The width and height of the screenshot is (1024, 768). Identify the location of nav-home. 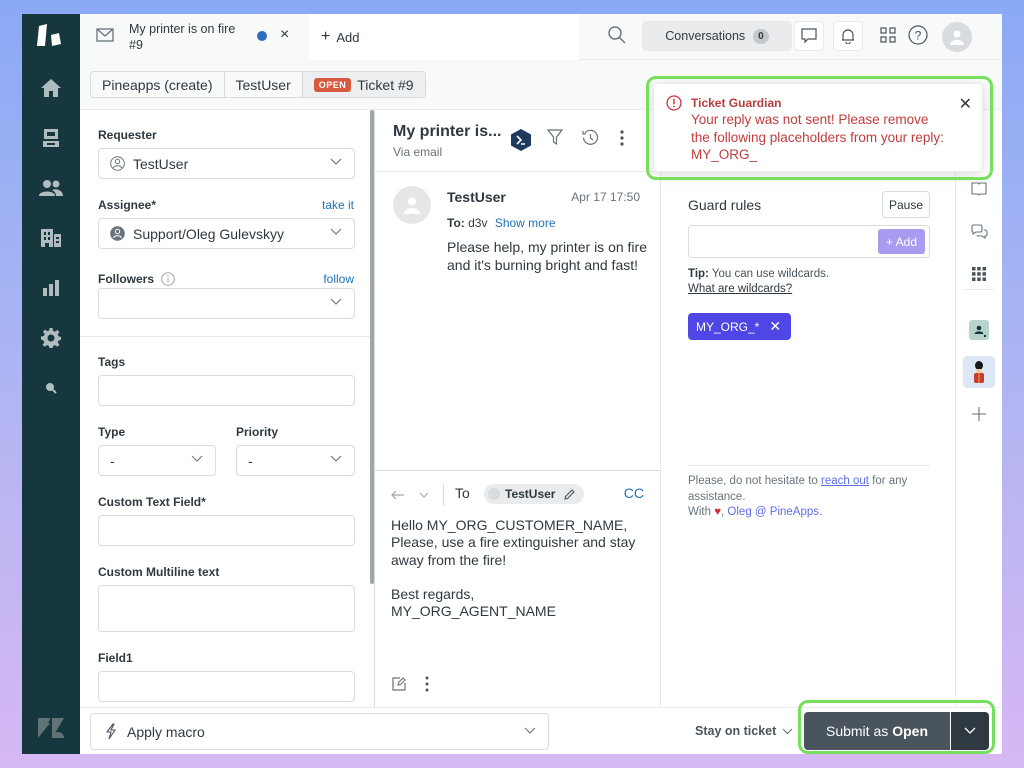
(51, 88).